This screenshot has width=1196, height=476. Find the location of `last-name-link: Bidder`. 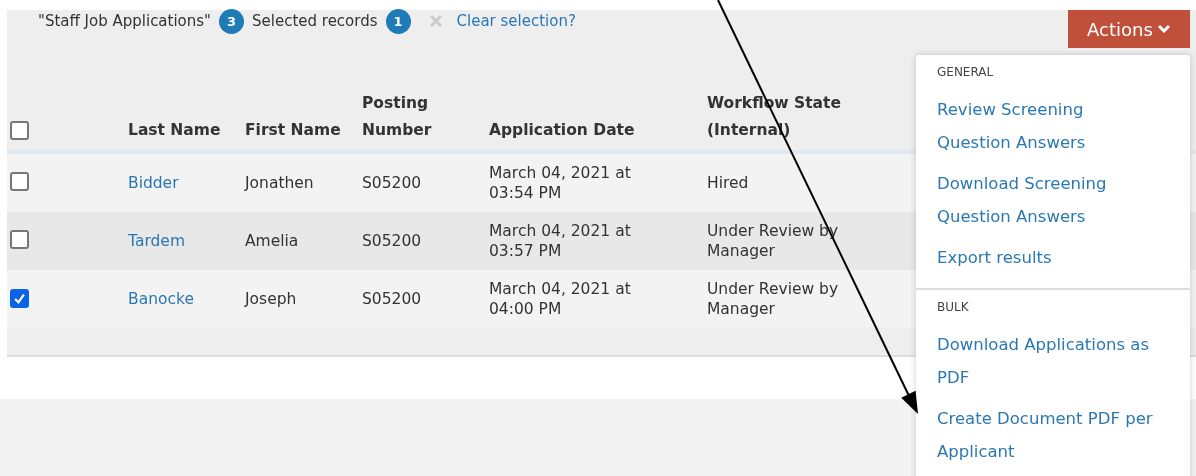

last-name-link: Bidder is located at coordinates (186, 183).